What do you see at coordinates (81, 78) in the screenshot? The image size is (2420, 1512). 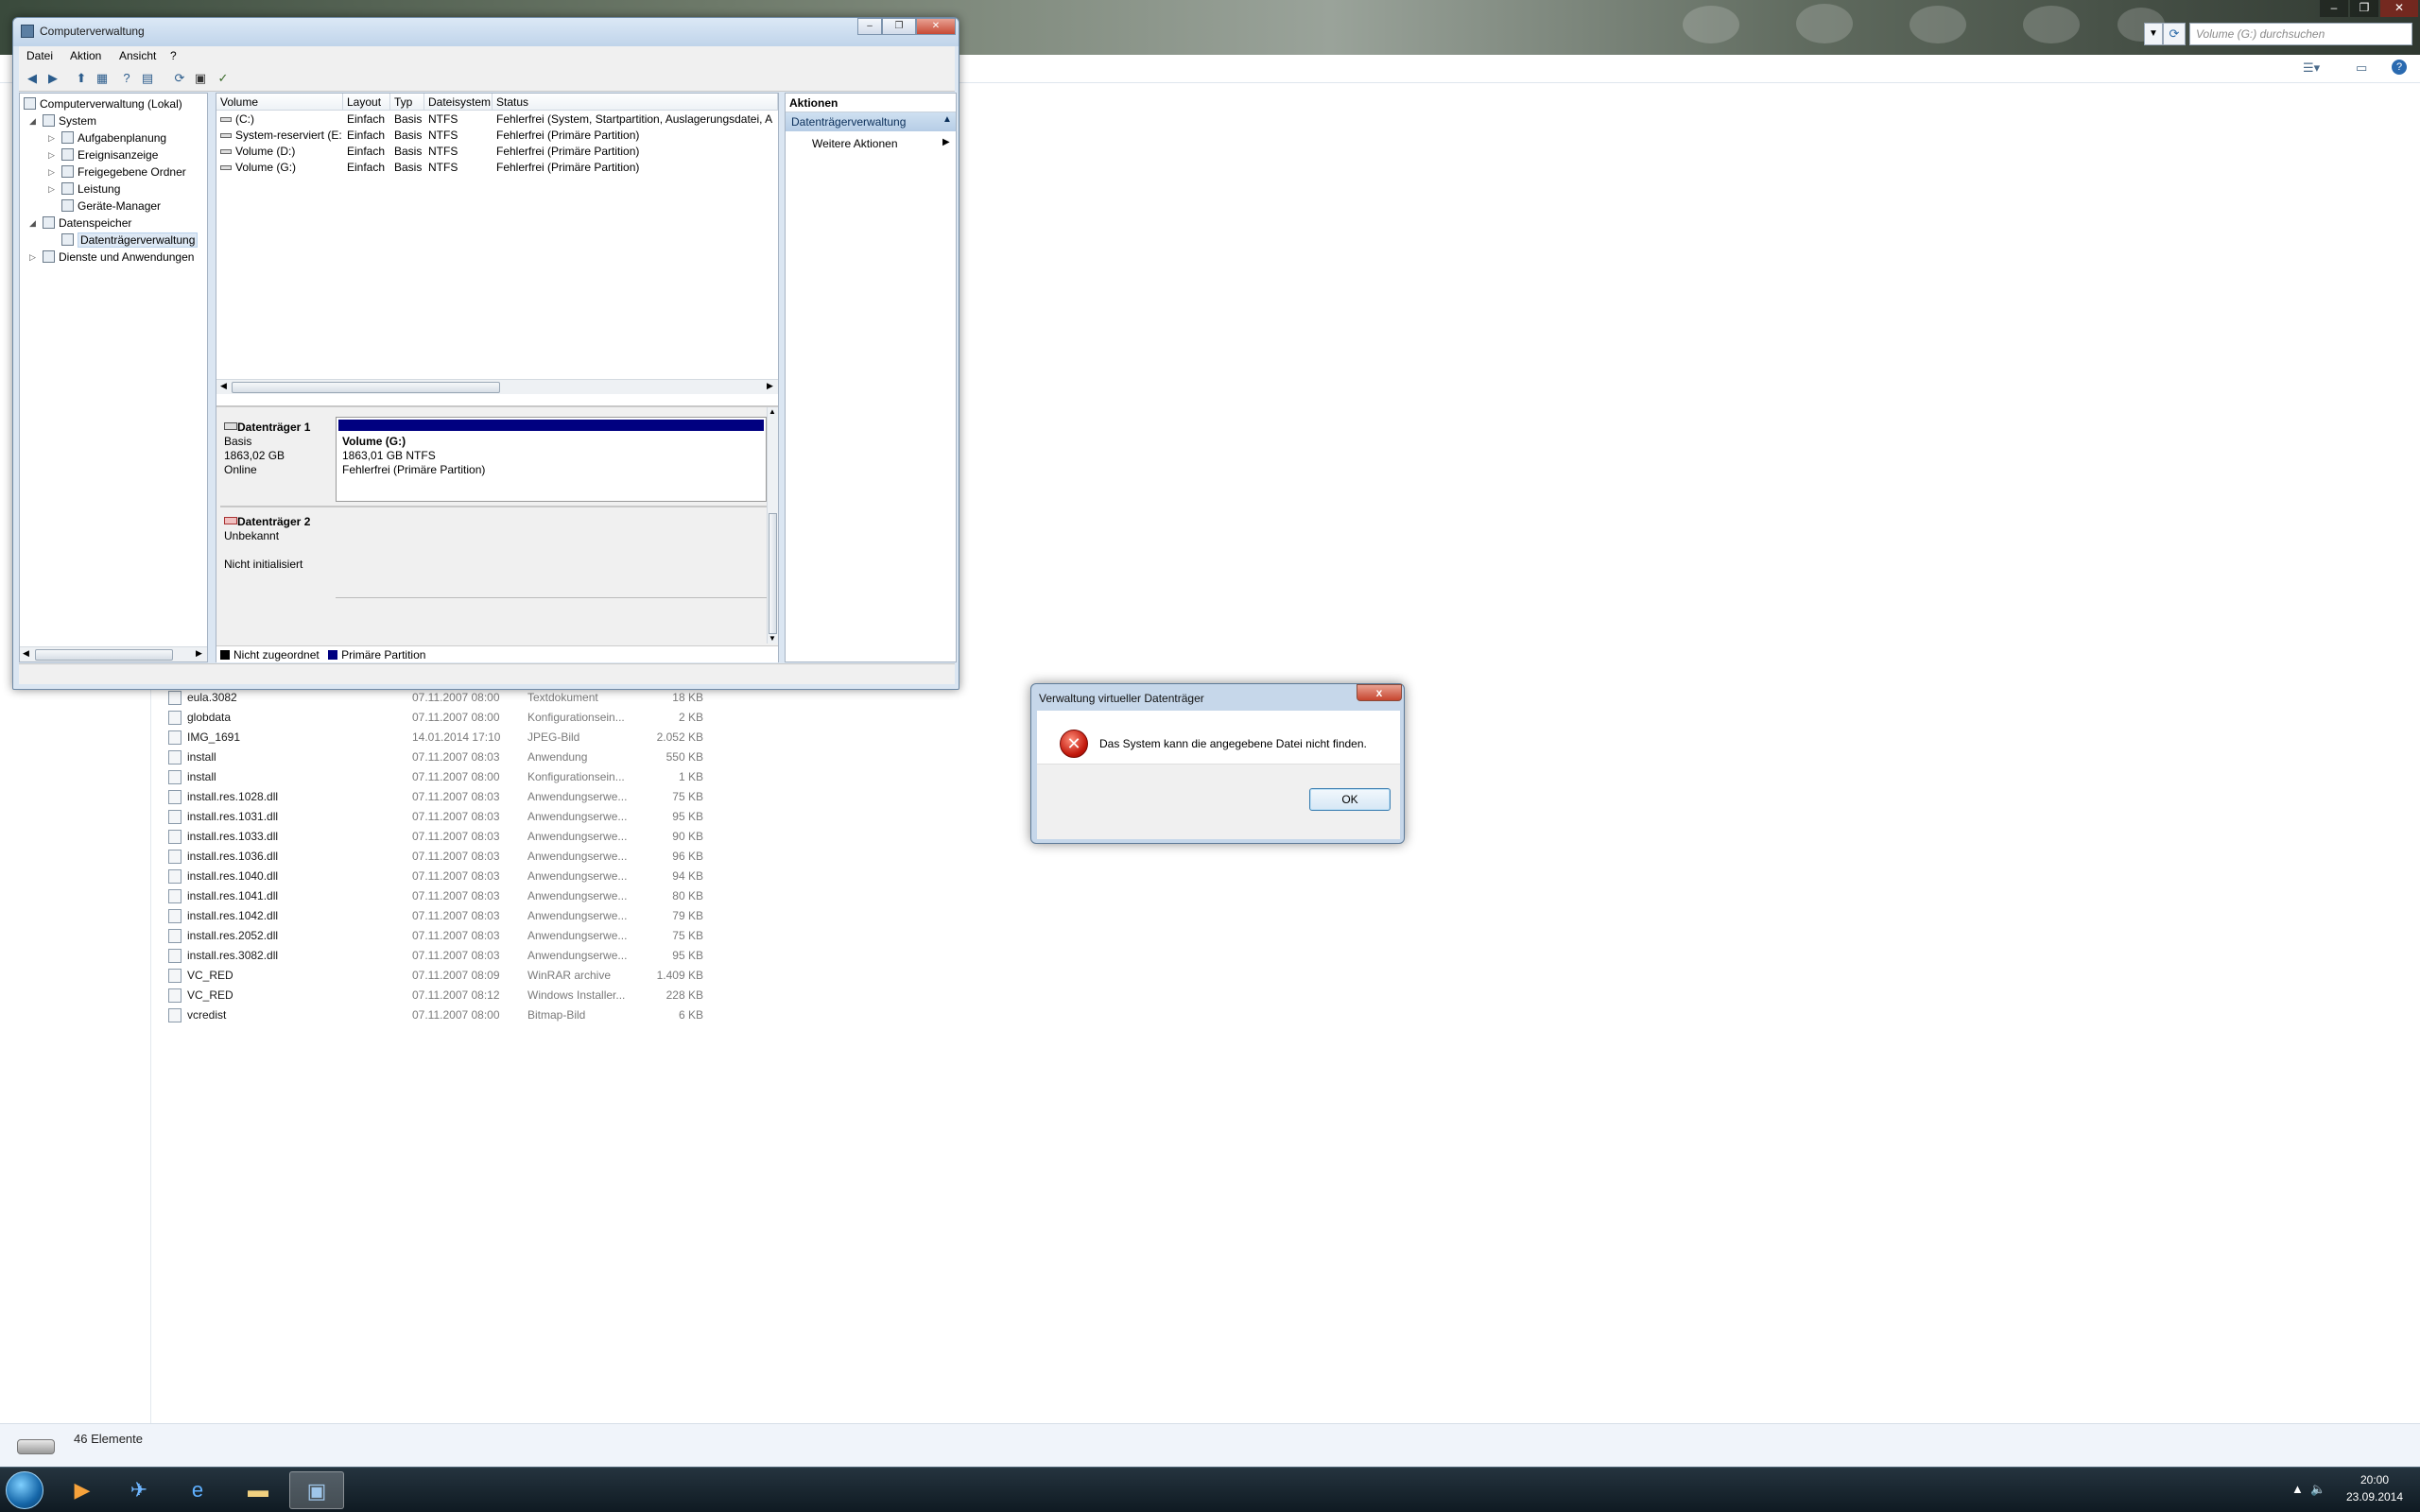 I see `up-folder-icon: ⬆` at bounding box center [81, 78].